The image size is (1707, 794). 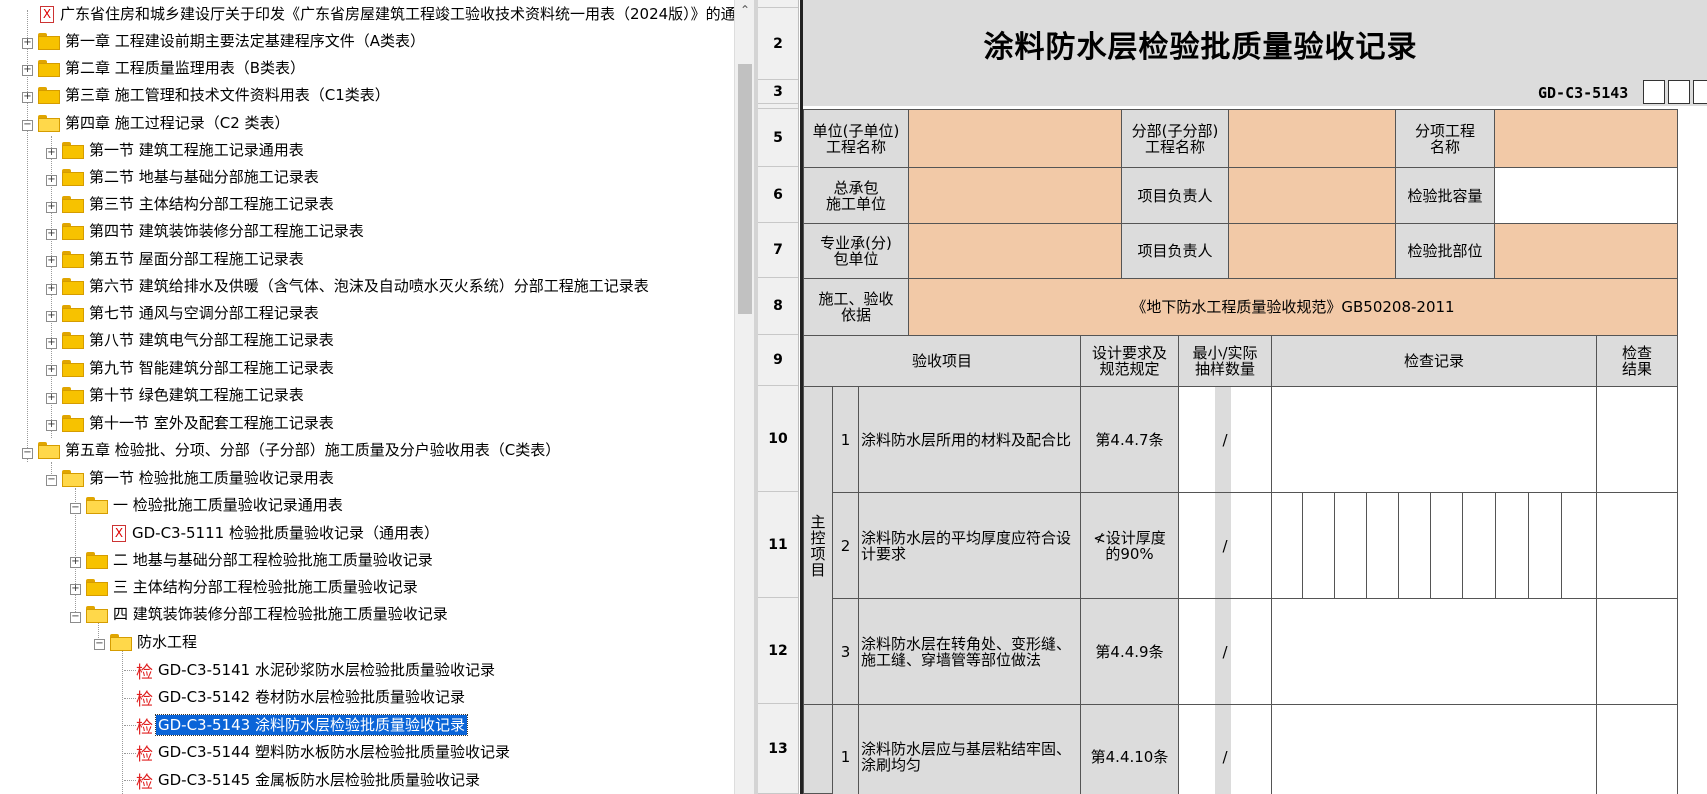 What do you see at coordinates (214, 231) in the screenshot?
I see `tree-item-section: 第四节 建筑装饰装修分部工程施工记录表` at bounding box center [214, 231].